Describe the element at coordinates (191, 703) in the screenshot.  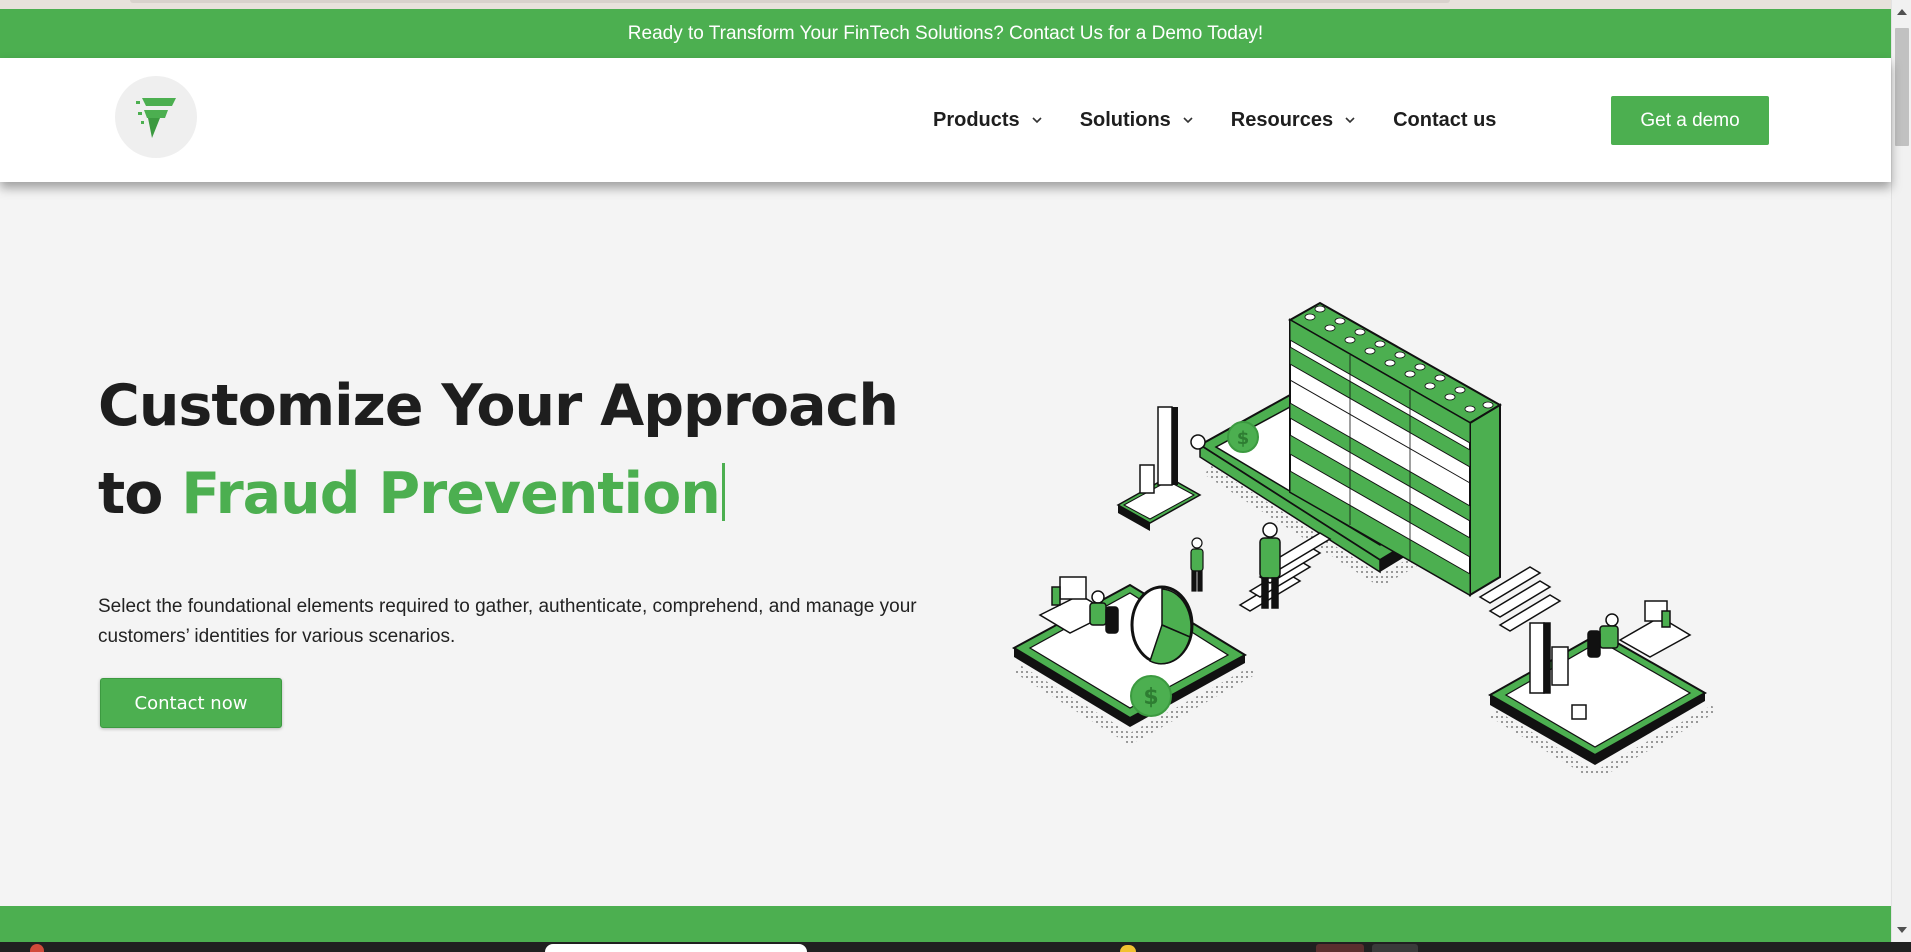
I see `contact-now-button: Contact now` at that location.